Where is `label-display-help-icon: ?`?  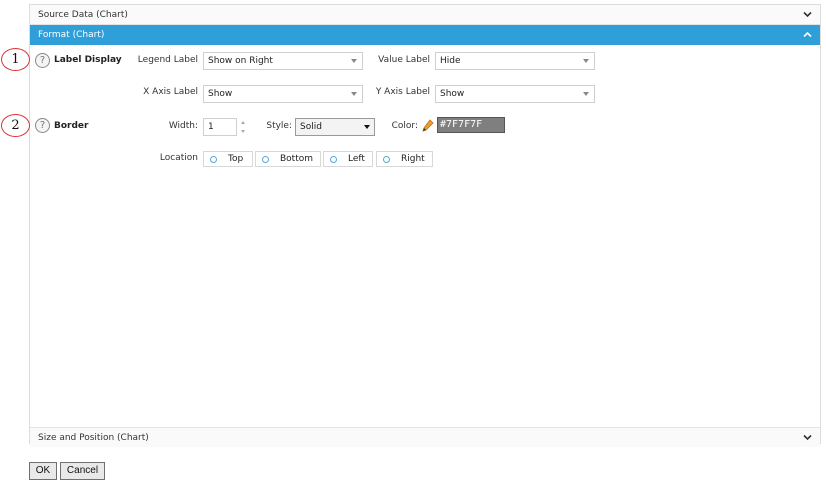 label-display-help-icon: ? is located at coordinates (42, 60).